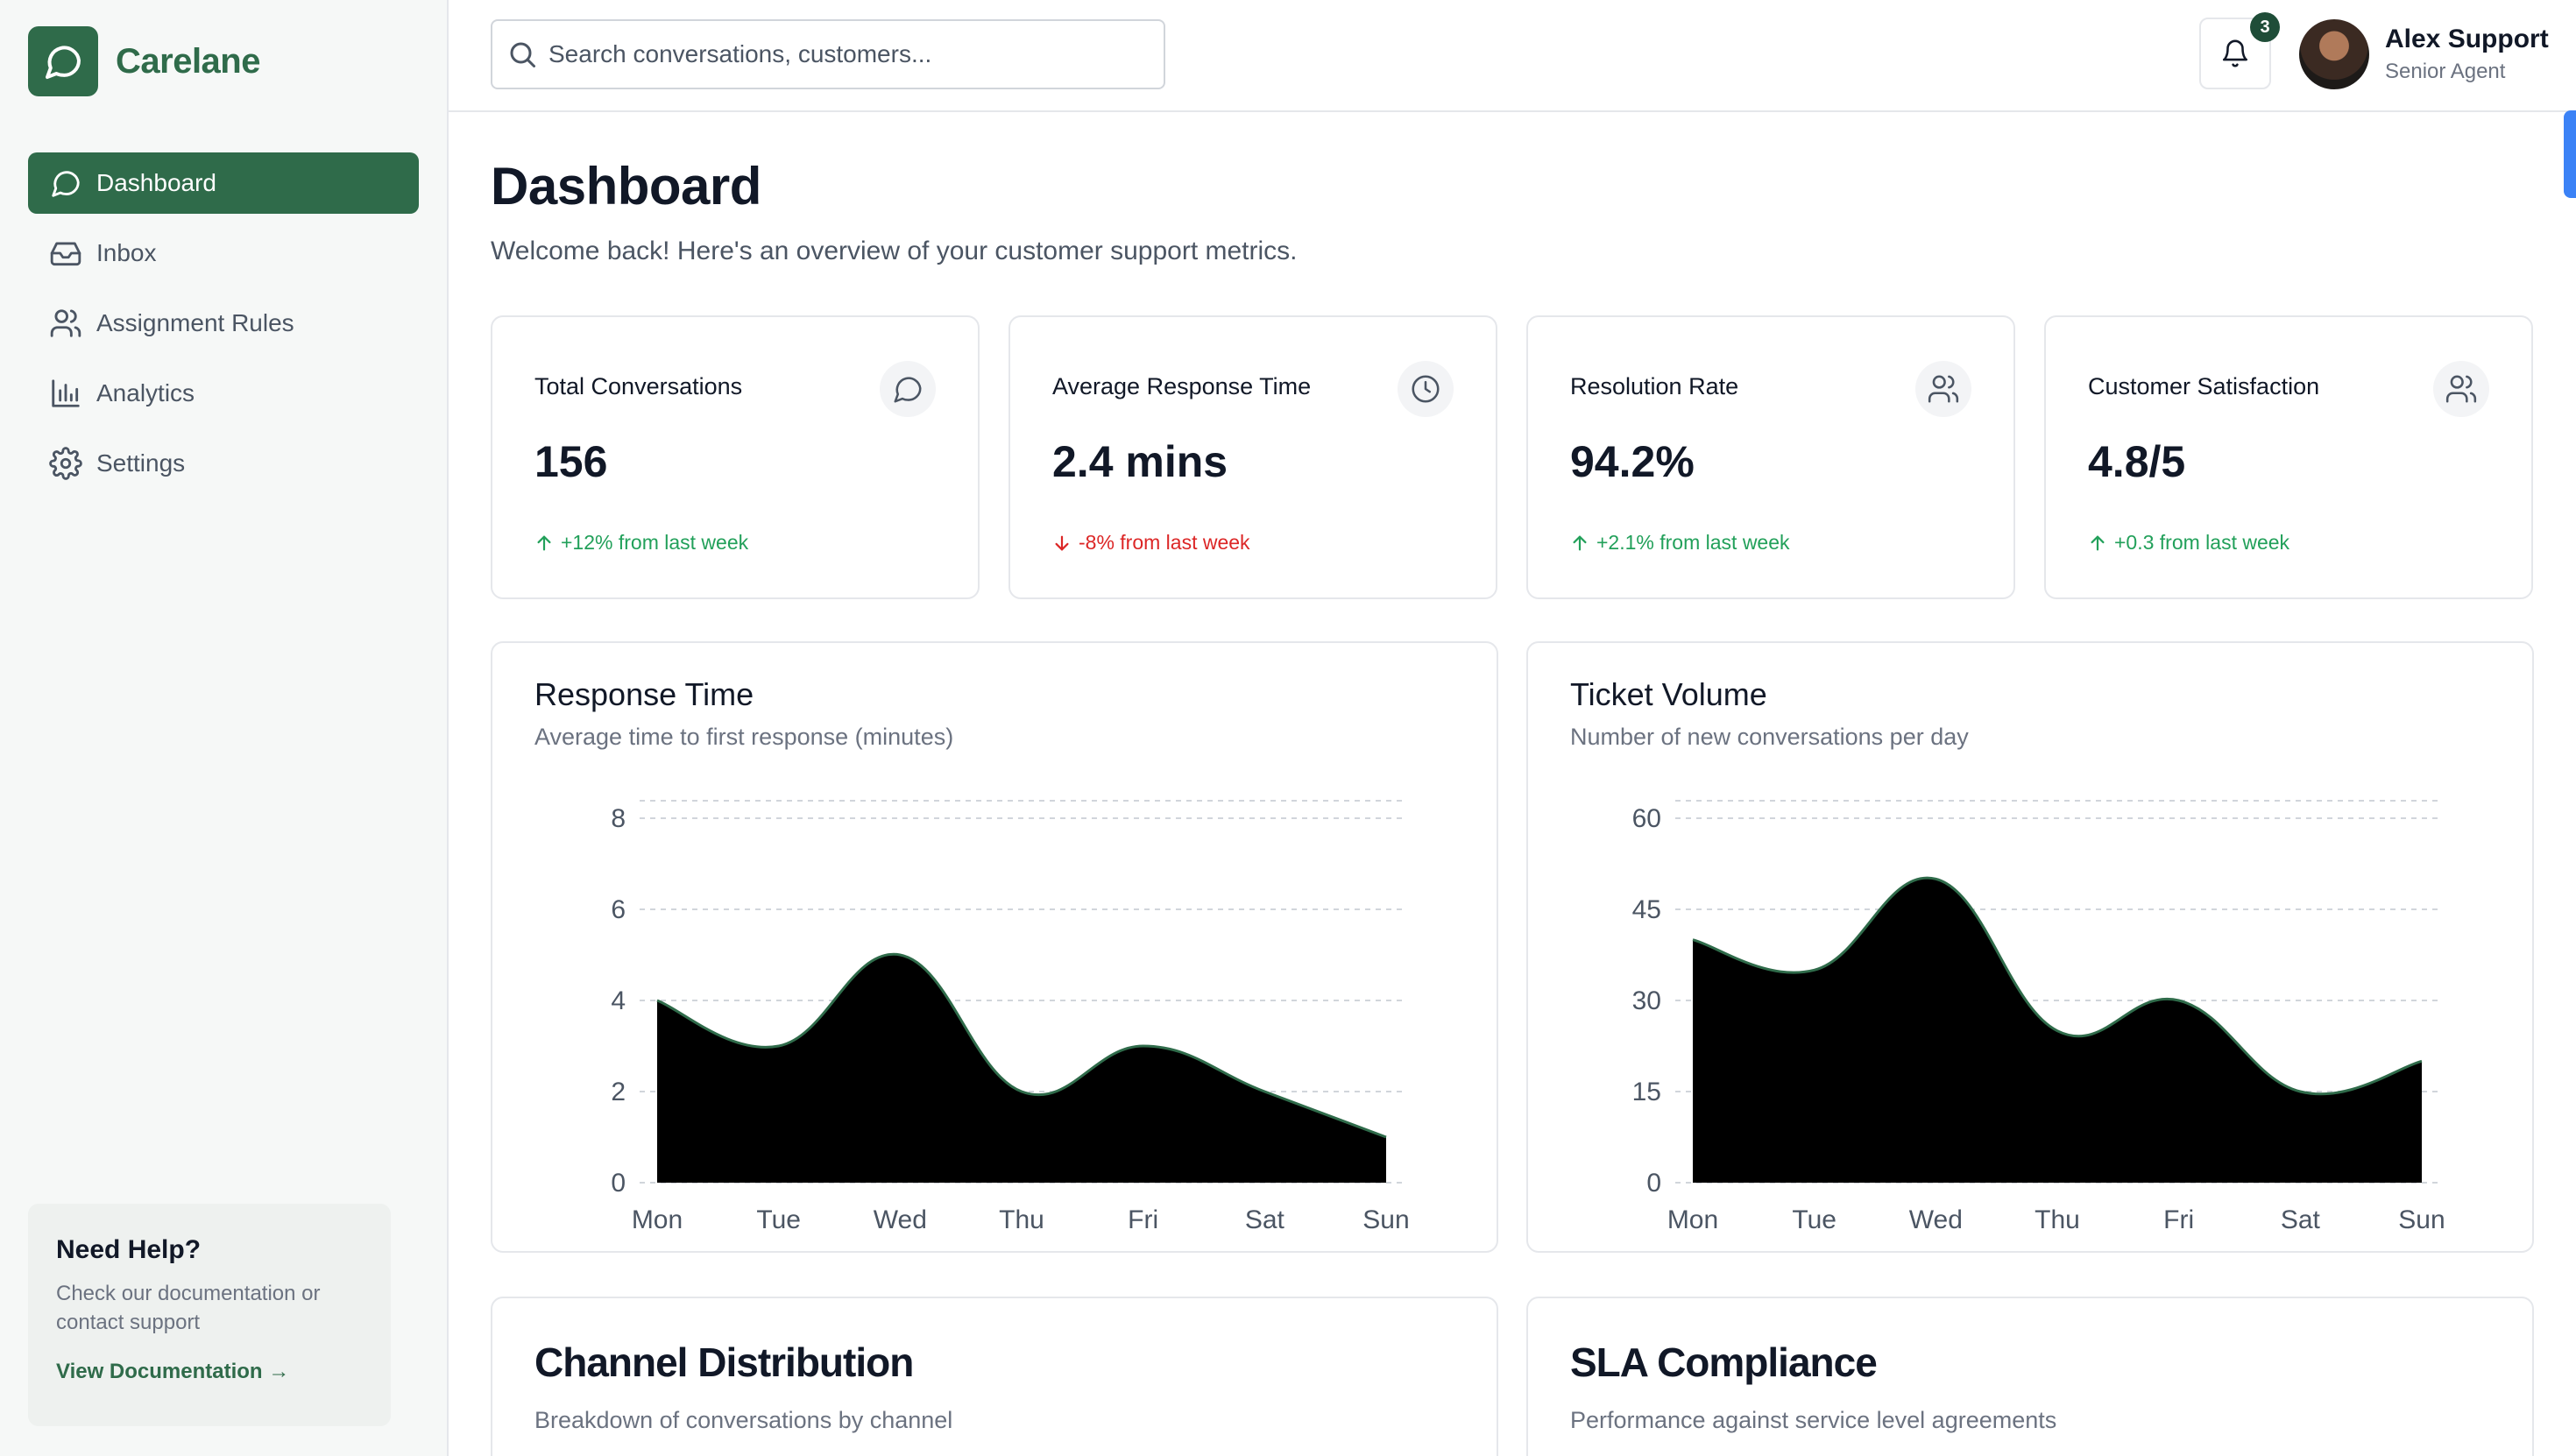 Image resolution: width=2576 pixels, height=1456 pixels. Describe the element at coordinates (2265, 27) in the screenshot. I see `notification-count-badge: 3` at that location.